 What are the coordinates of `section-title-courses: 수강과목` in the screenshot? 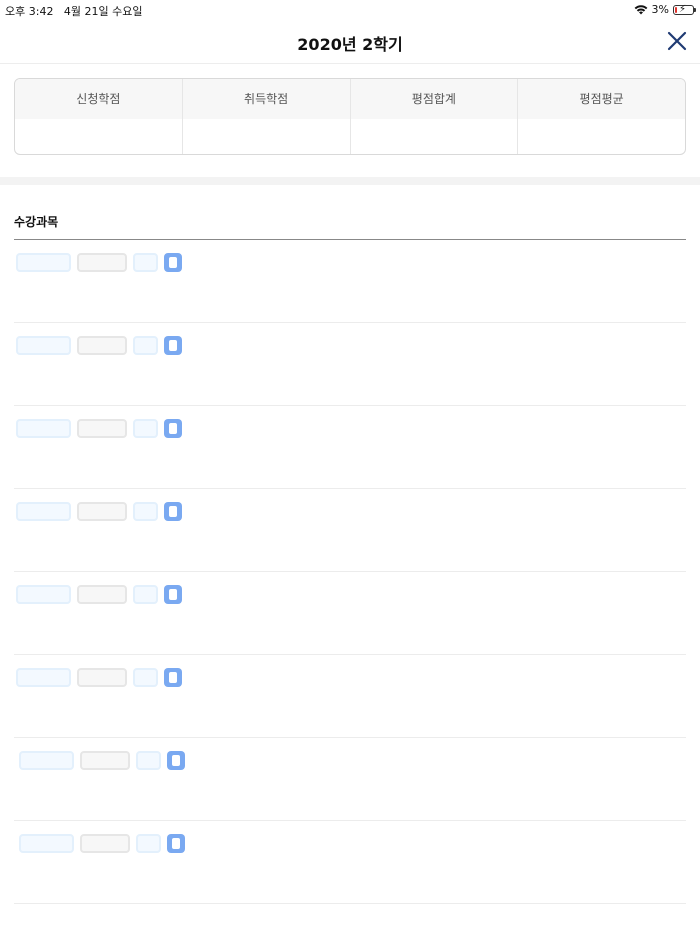 It's located at (36, 222).